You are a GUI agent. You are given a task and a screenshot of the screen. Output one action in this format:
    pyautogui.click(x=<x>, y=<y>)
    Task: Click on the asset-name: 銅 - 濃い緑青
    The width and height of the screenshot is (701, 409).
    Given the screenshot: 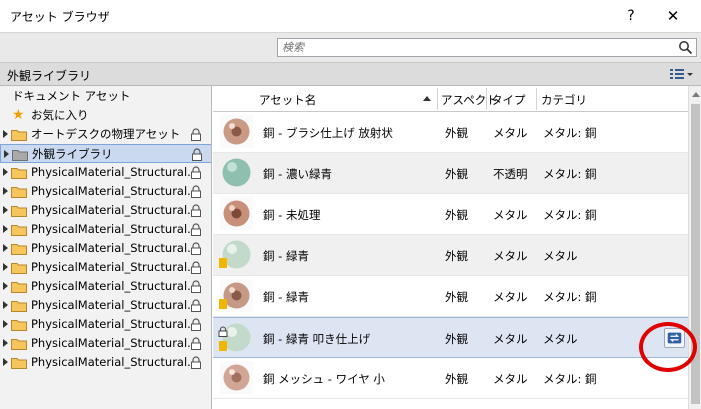 What is the action you would take?
    pyautogui.click(x=297, y=174)
    